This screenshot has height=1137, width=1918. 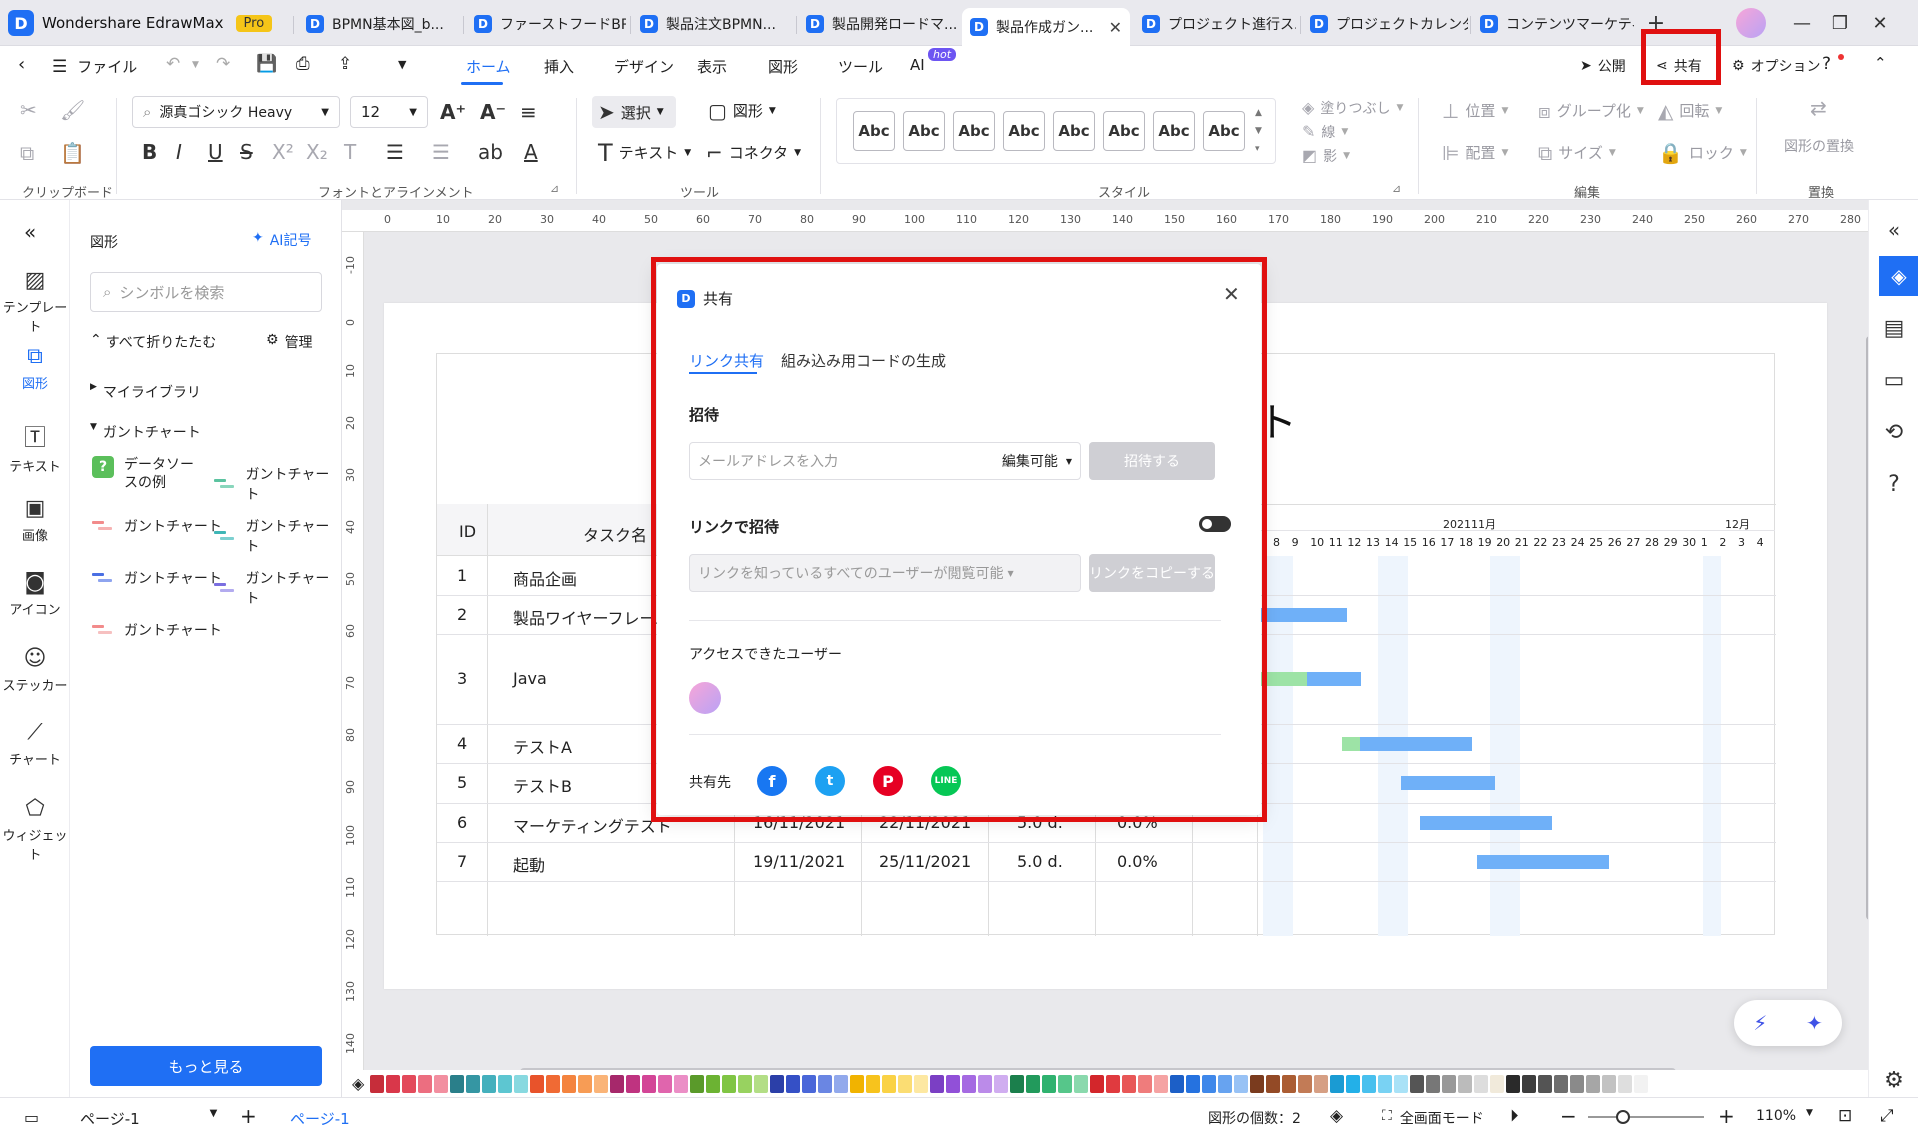 I want to click on rotate-button: ◭ 回転 ▼, so click(x=1690, y=110).